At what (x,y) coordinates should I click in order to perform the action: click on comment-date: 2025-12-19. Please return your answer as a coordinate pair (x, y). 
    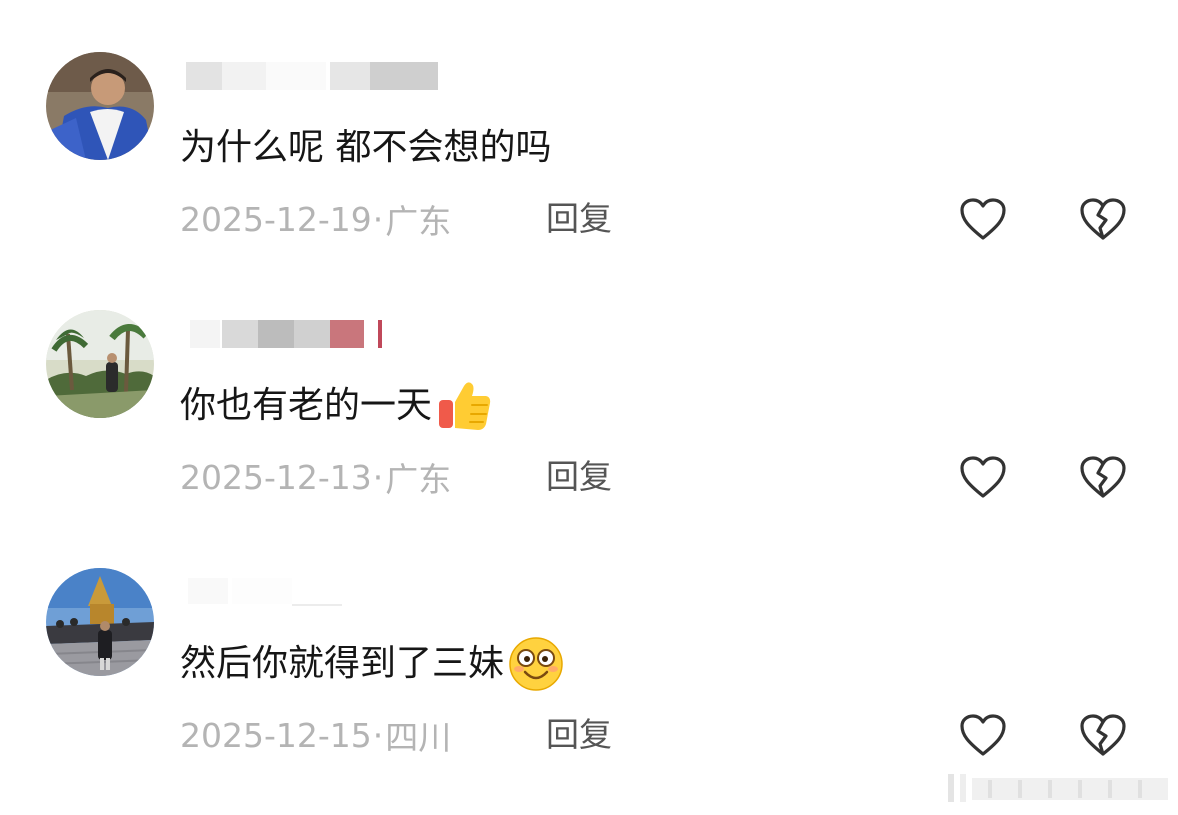
    Looking at the image, I should click on (276, 219).